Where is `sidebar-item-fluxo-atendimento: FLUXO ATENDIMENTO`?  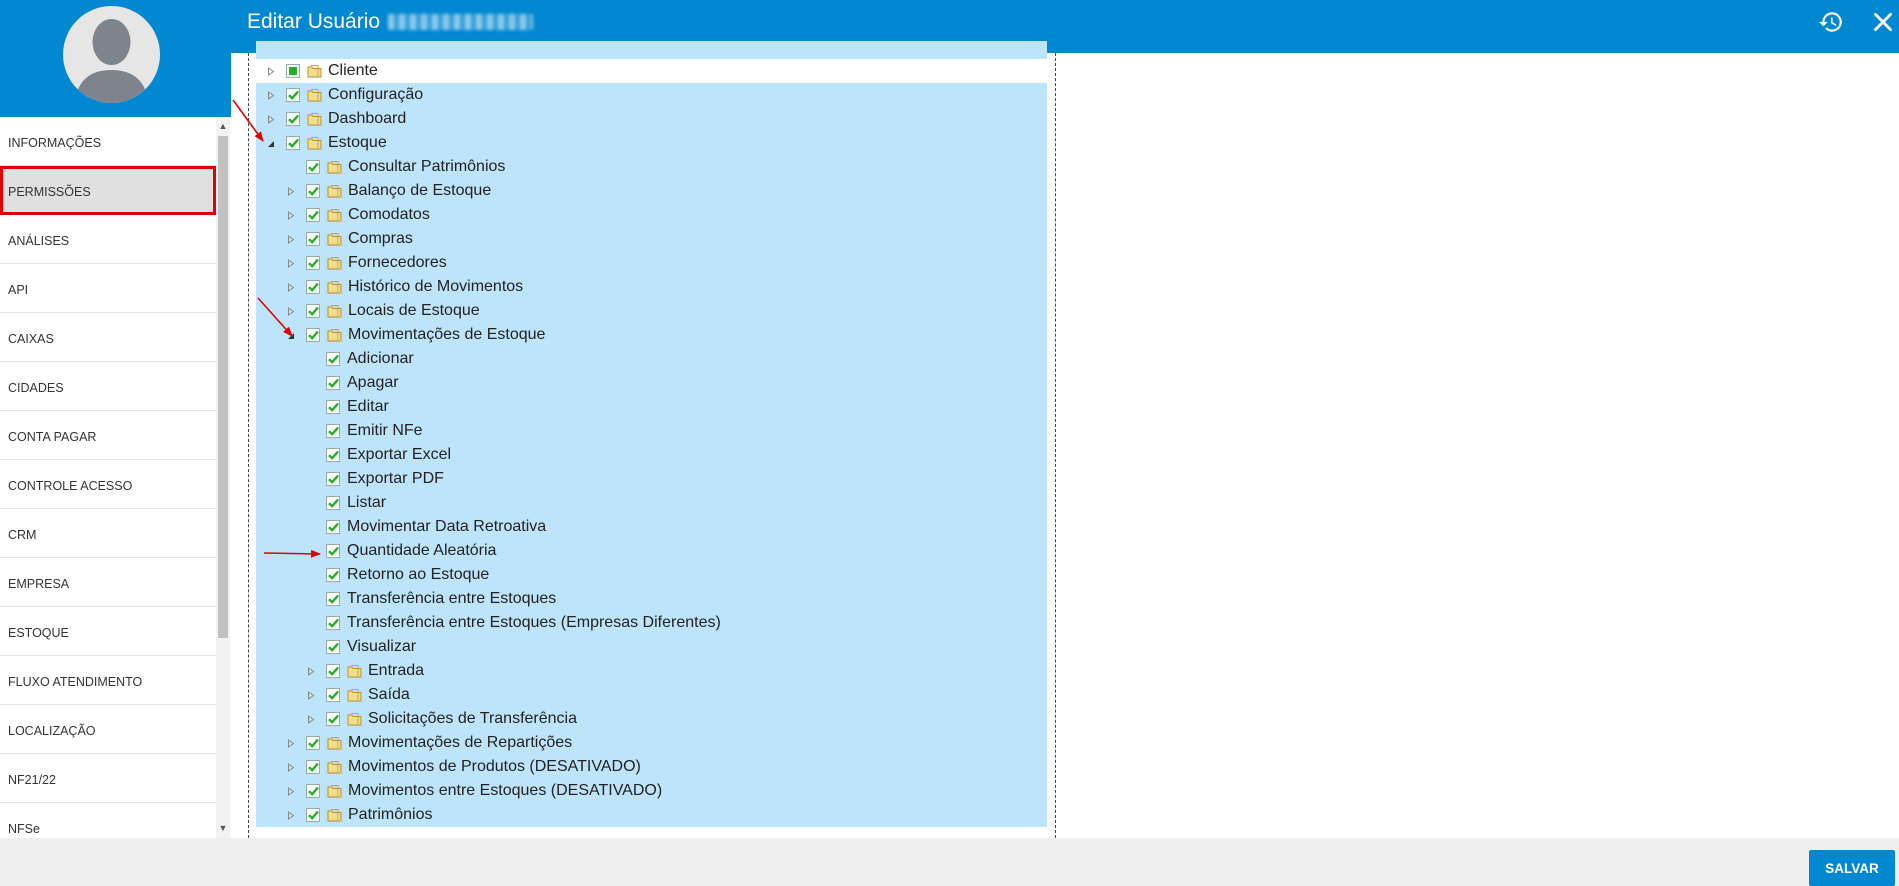 sidebar-item-fluxo-atendimento: FLUXO ATENDIMENTO is located at coordinates (108, 680).